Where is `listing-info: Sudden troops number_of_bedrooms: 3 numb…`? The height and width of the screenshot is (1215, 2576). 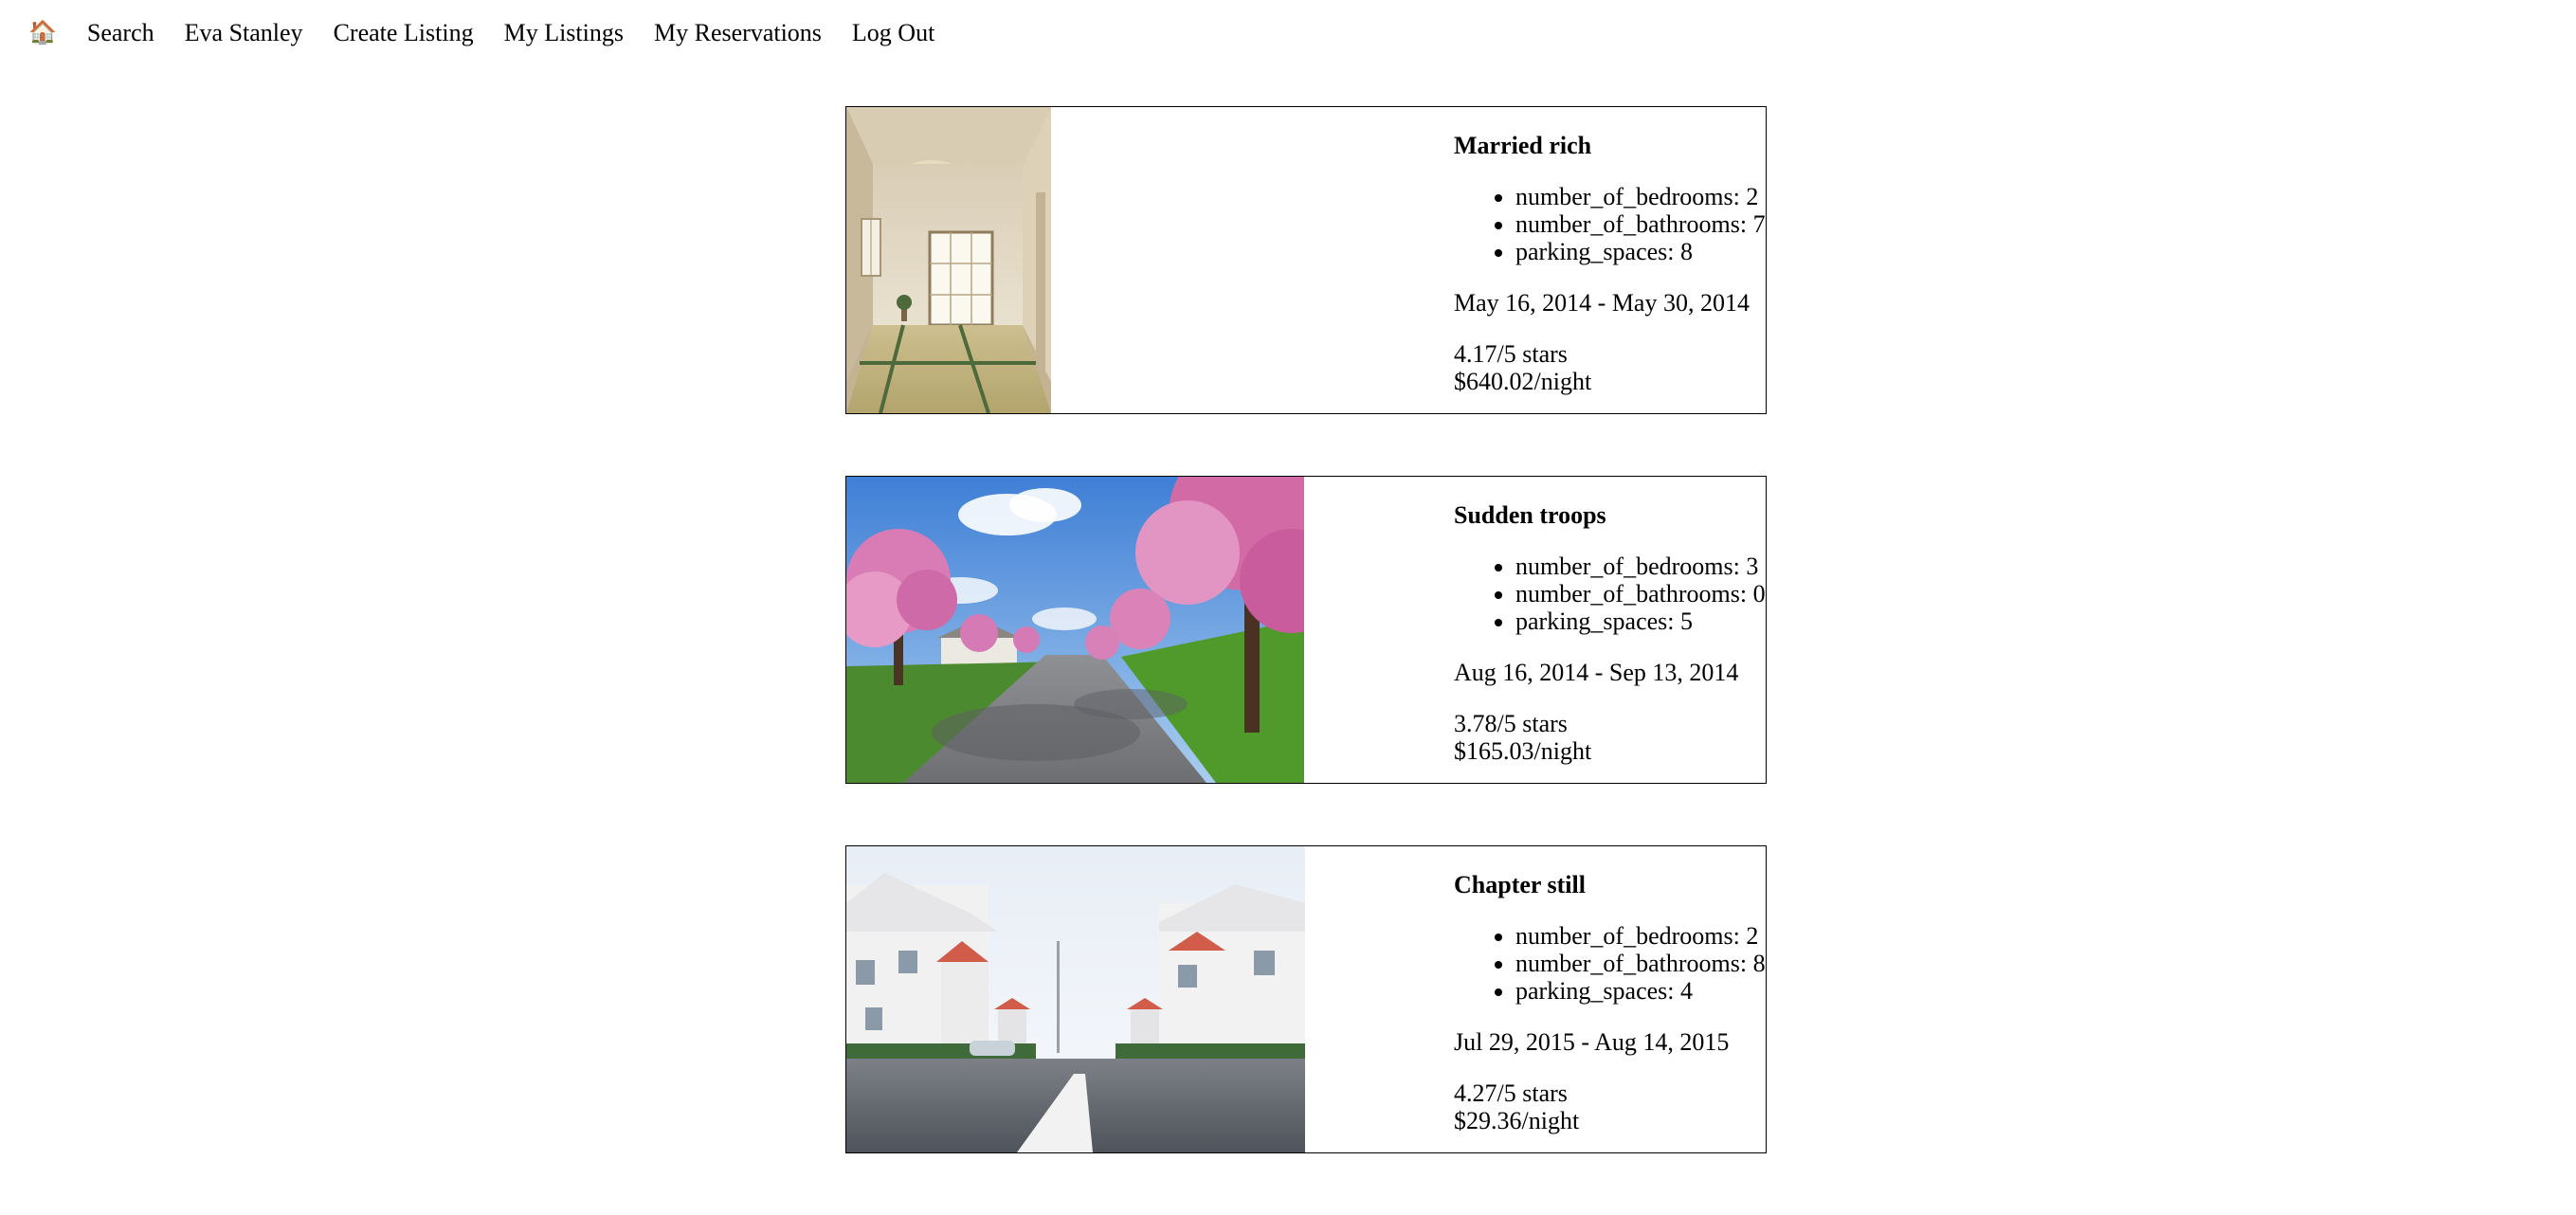
listing-info: Sudden troops number_of_bedrooms: 3 numb… is located at coordinates (1610, 621).